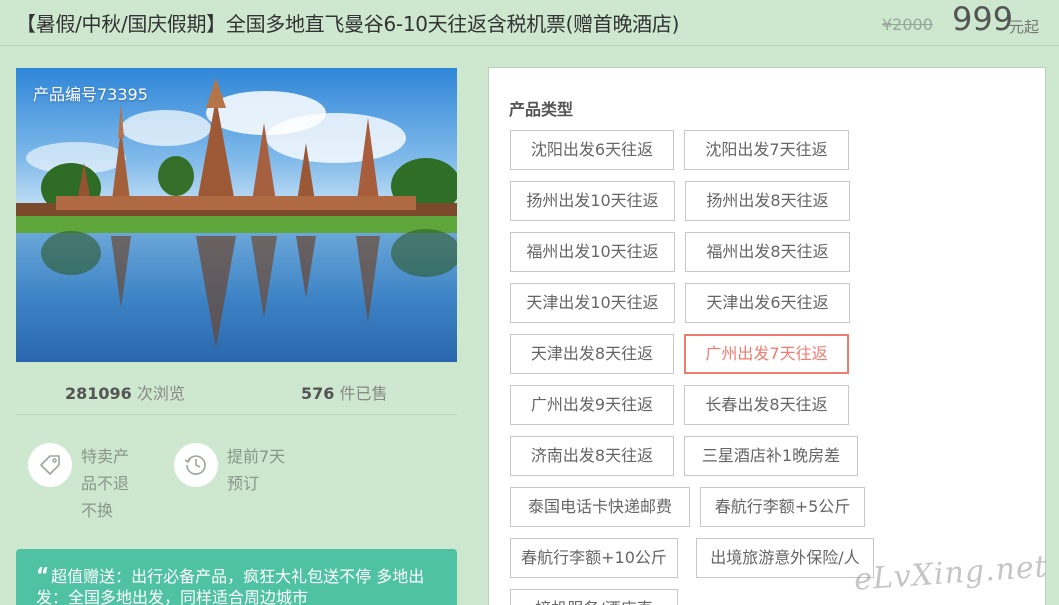  I want to click on product-type-option: 春航行李额+5公斤, so click(782, 507).